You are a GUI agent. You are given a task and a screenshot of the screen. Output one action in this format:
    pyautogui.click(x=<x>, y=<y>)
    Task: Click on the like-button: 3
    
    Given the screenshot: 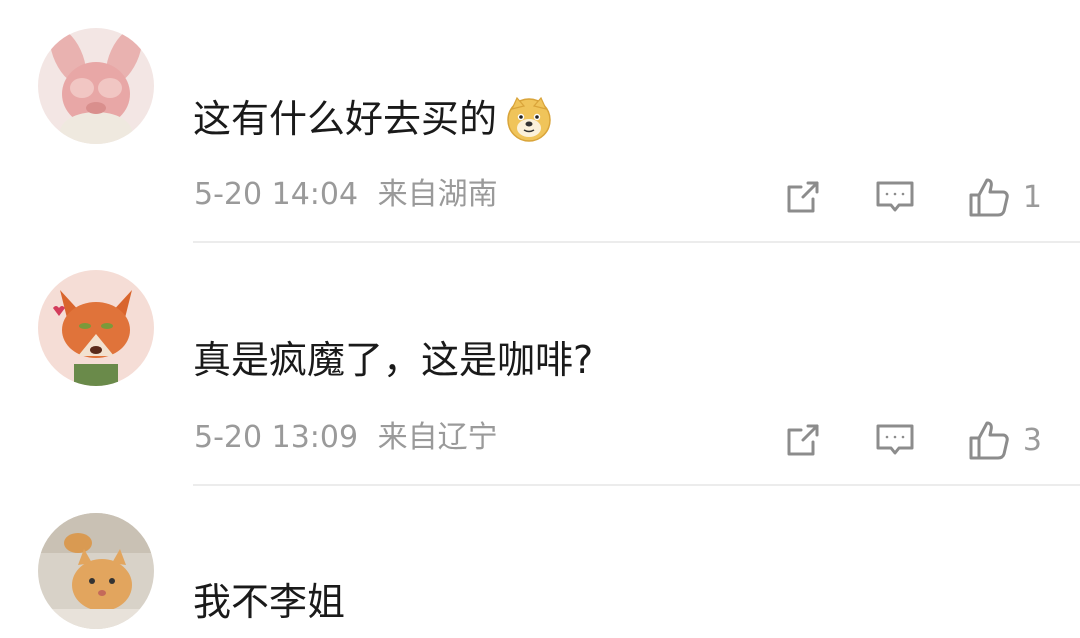 What is the action you would take?
    pyautogui.click(x=1004, y=440)
    